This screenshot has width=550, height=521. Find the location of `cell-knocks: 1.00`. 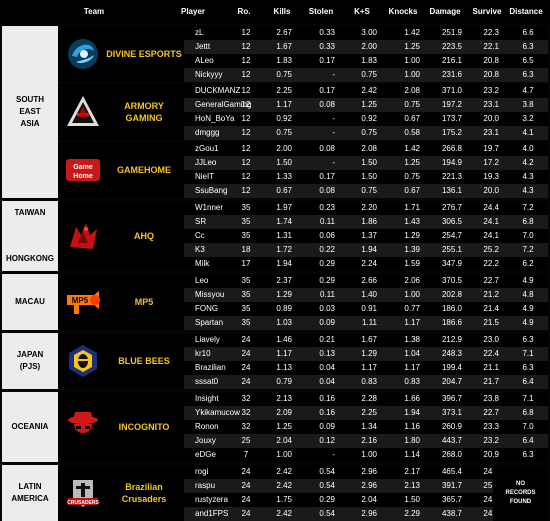

cell-knocks: 1.00 is located at coordinates (412, 60).